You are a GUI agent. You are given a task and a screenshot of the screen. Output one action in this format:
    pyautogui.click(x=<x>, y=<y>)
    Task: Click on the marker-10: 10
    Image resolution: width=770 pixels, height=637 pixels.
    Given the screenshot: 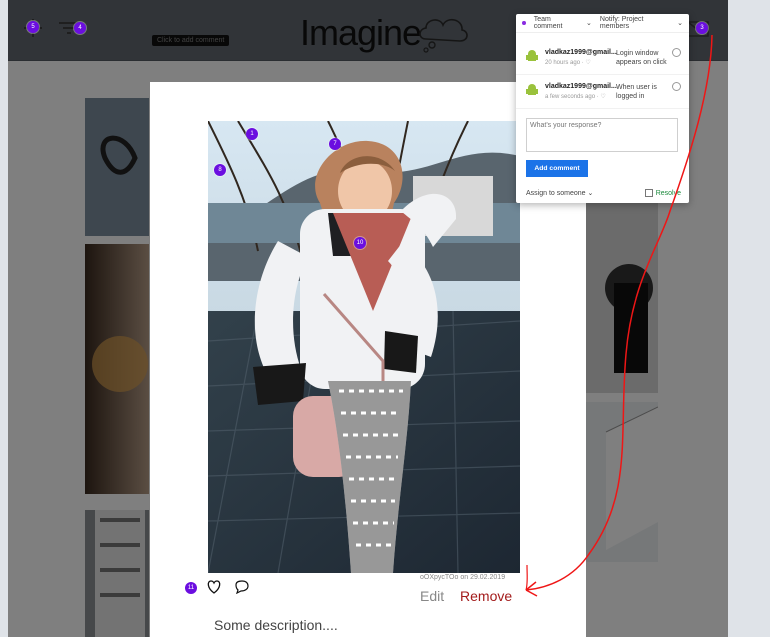 What is the action you would take?
    pyautogui.click(x=360, y=243)
    